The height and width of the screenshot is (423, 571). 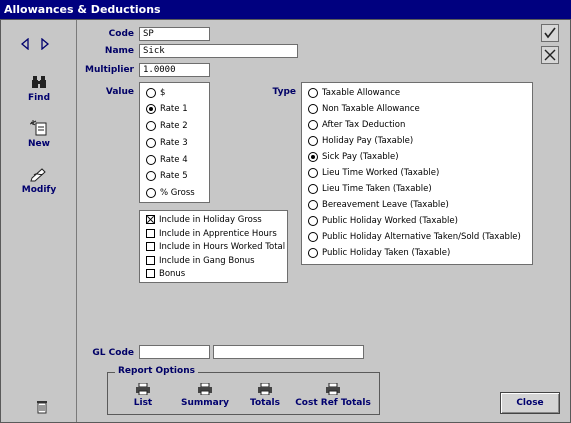 What do you see at coordinates (205, 395) in the screenshot?
I see `report-summary-button: Summary` at bounding box center [205, 395].